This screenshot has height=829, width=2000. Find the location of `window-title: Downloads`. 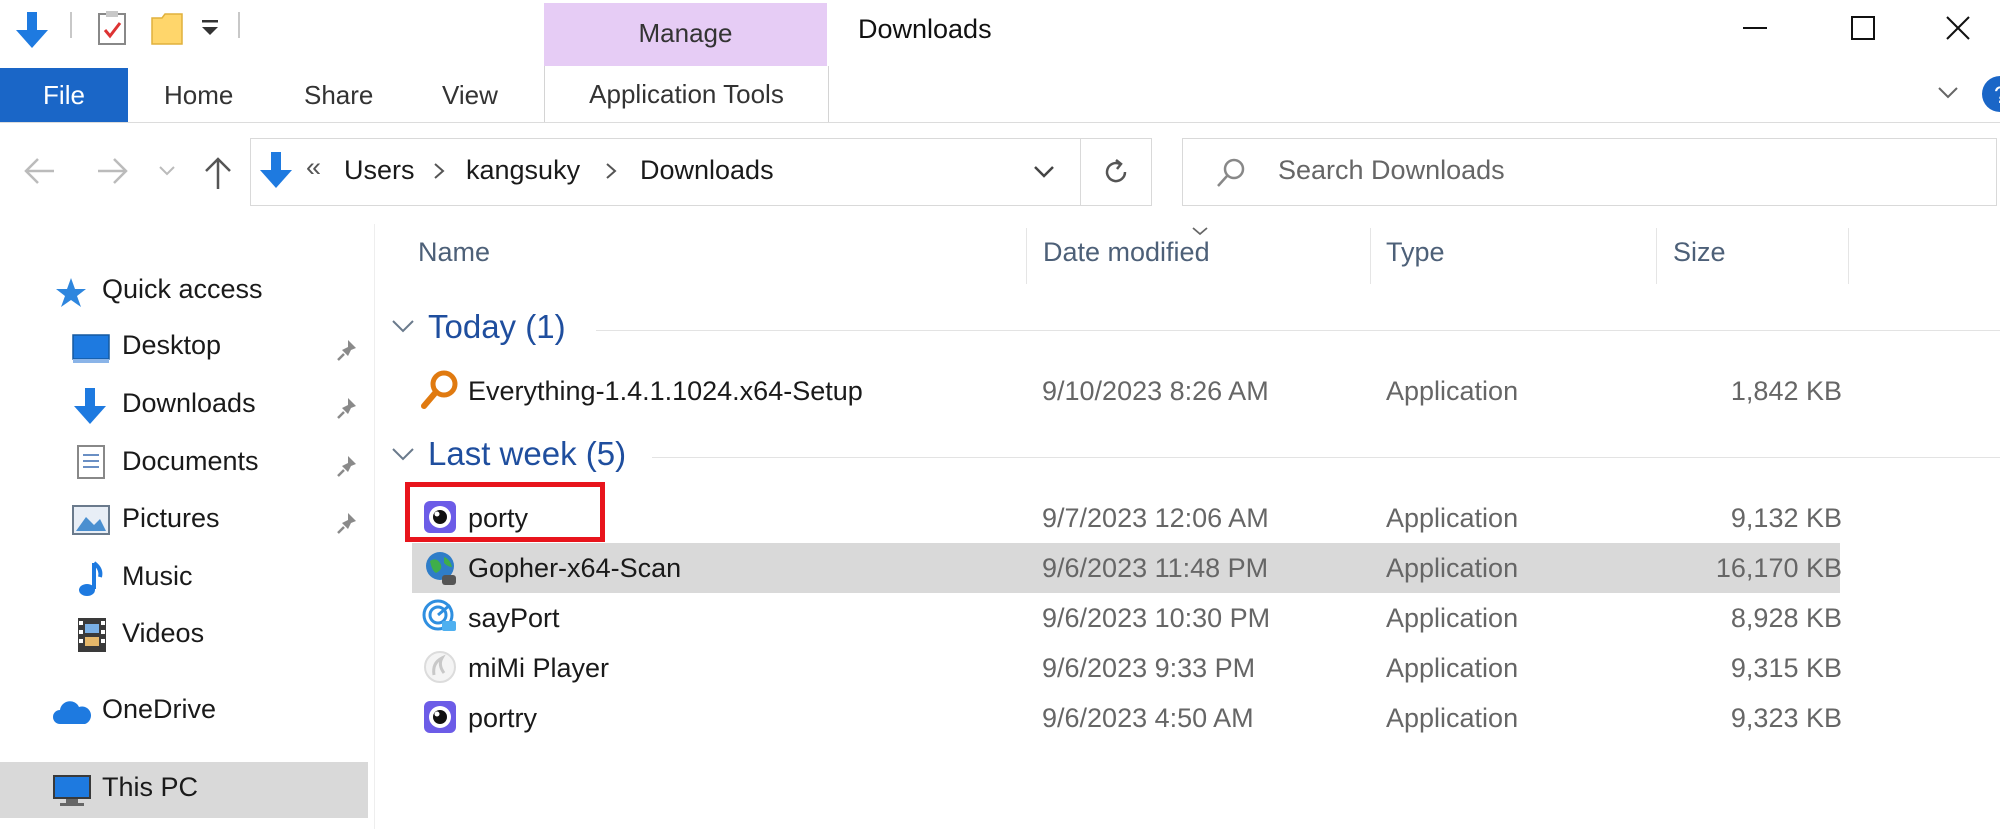

window-title: Downloads is located at coordinates (925, 29).